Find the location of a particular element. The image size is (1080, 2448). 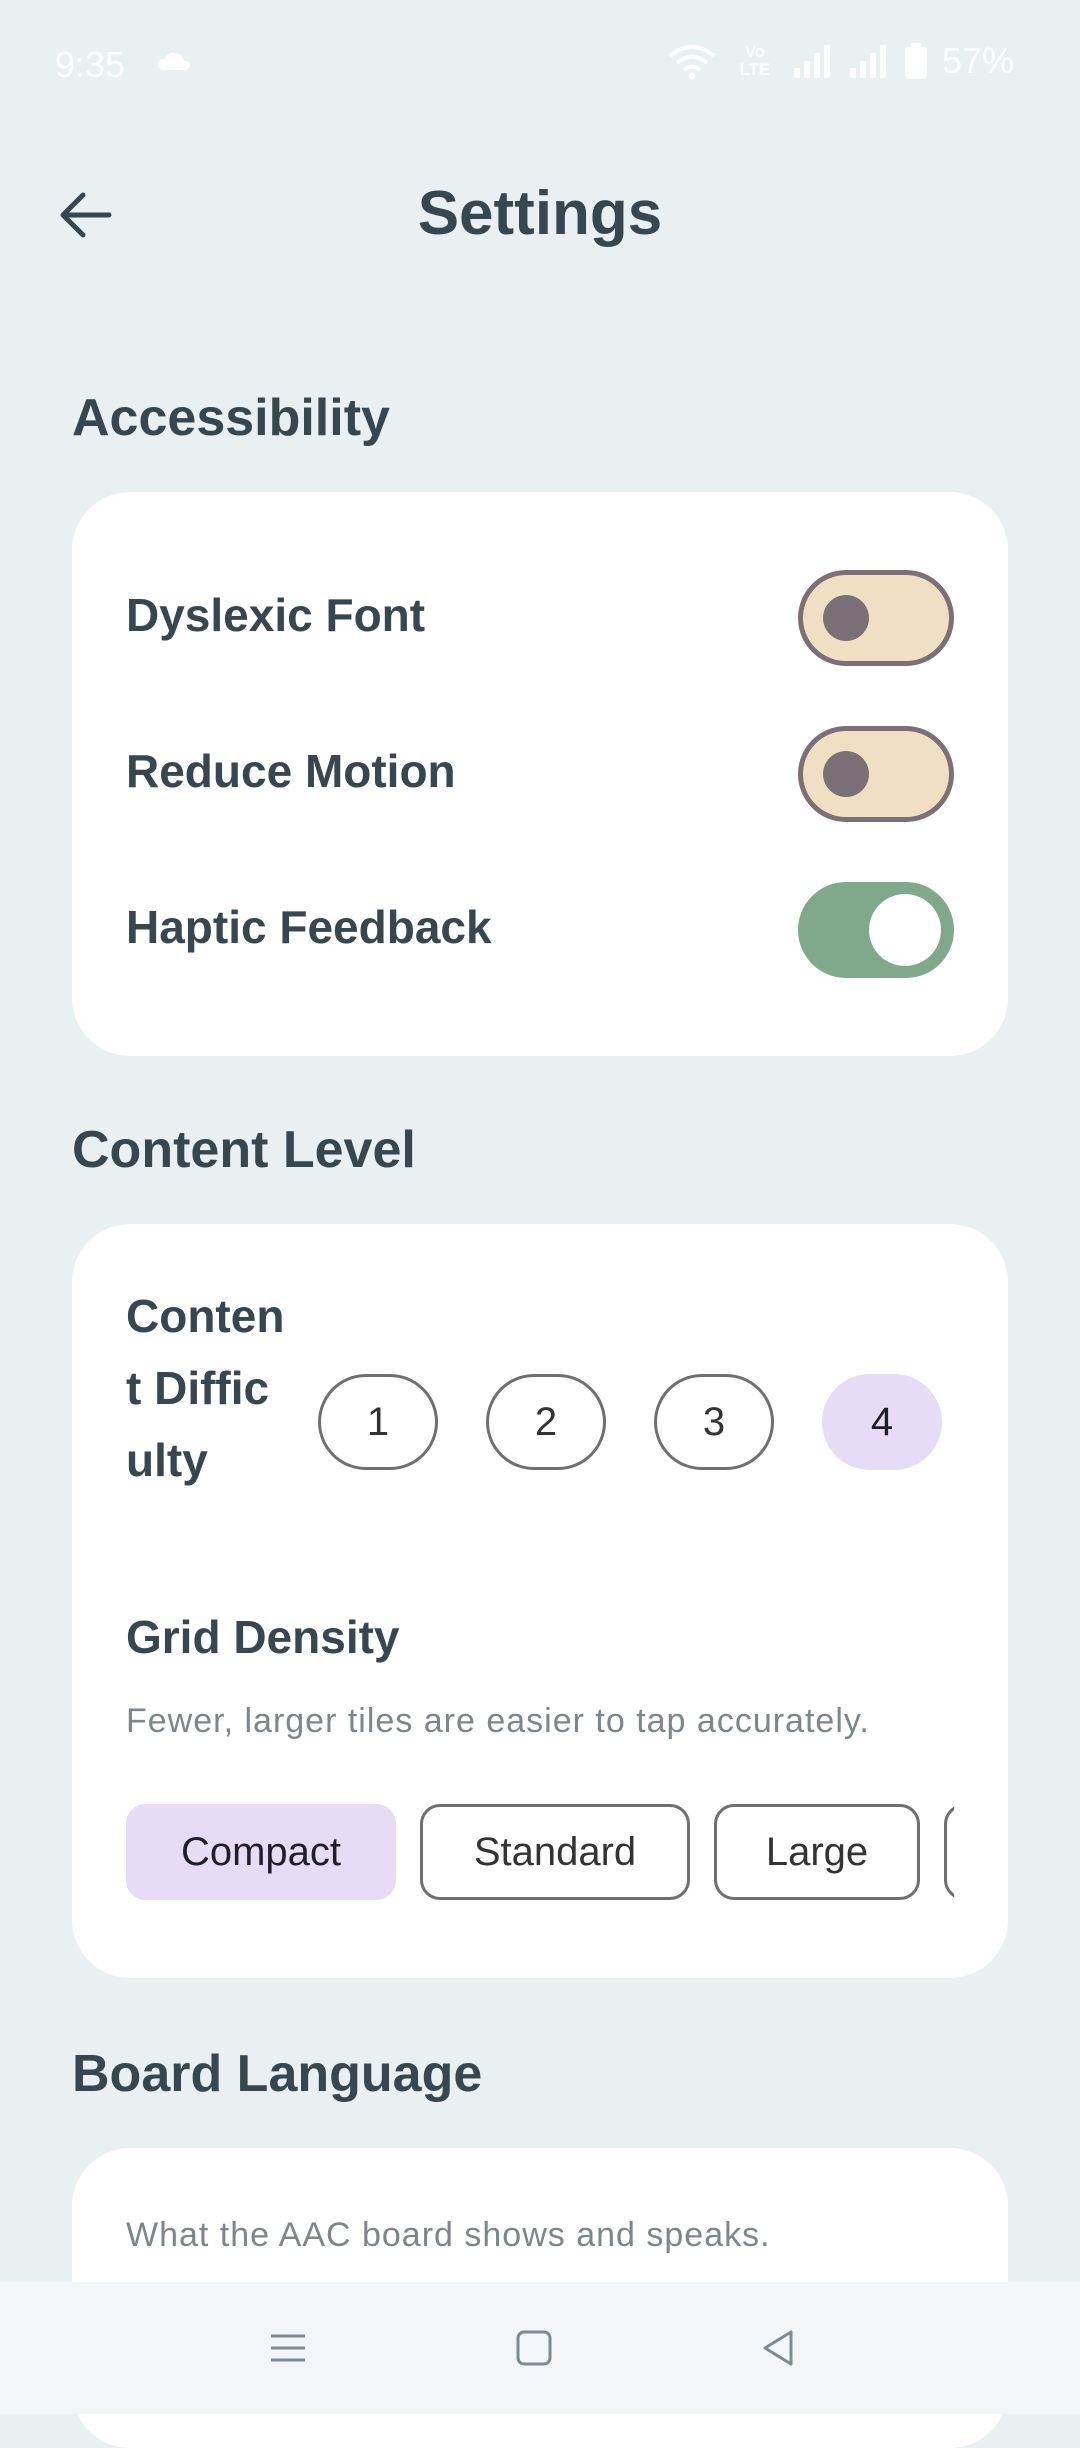

grid-density-options: Compact Standard Large is located at coordinates (540, 1852).